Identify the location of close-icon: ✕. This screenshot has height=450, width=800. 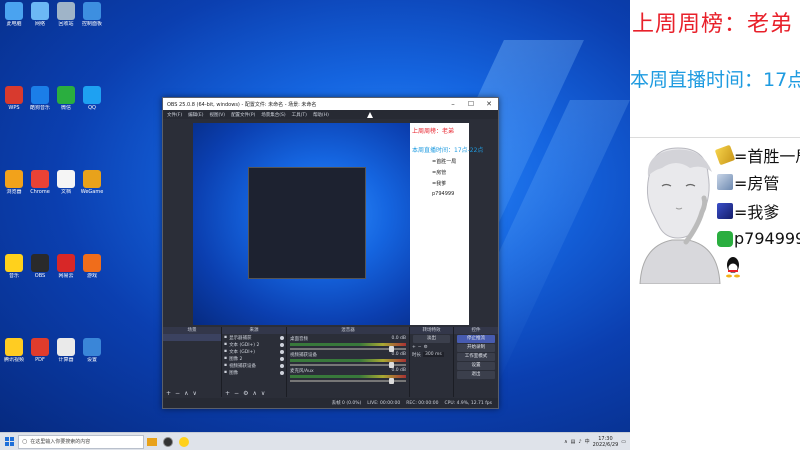
(489, 104).